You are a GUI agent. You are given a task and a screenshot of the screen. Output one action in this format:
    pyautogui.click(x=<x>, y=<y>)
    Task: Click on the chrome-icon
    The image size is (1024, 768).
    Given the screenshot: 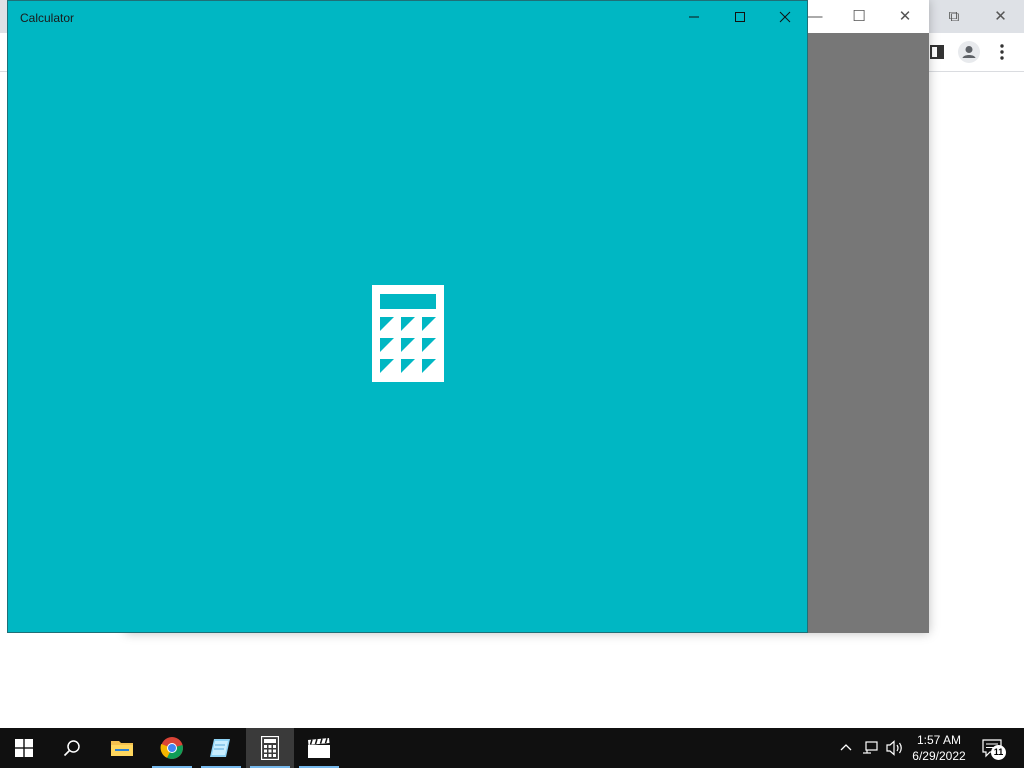 What is the action you would take?
    pyautogui.click(x=171, y=748)
    